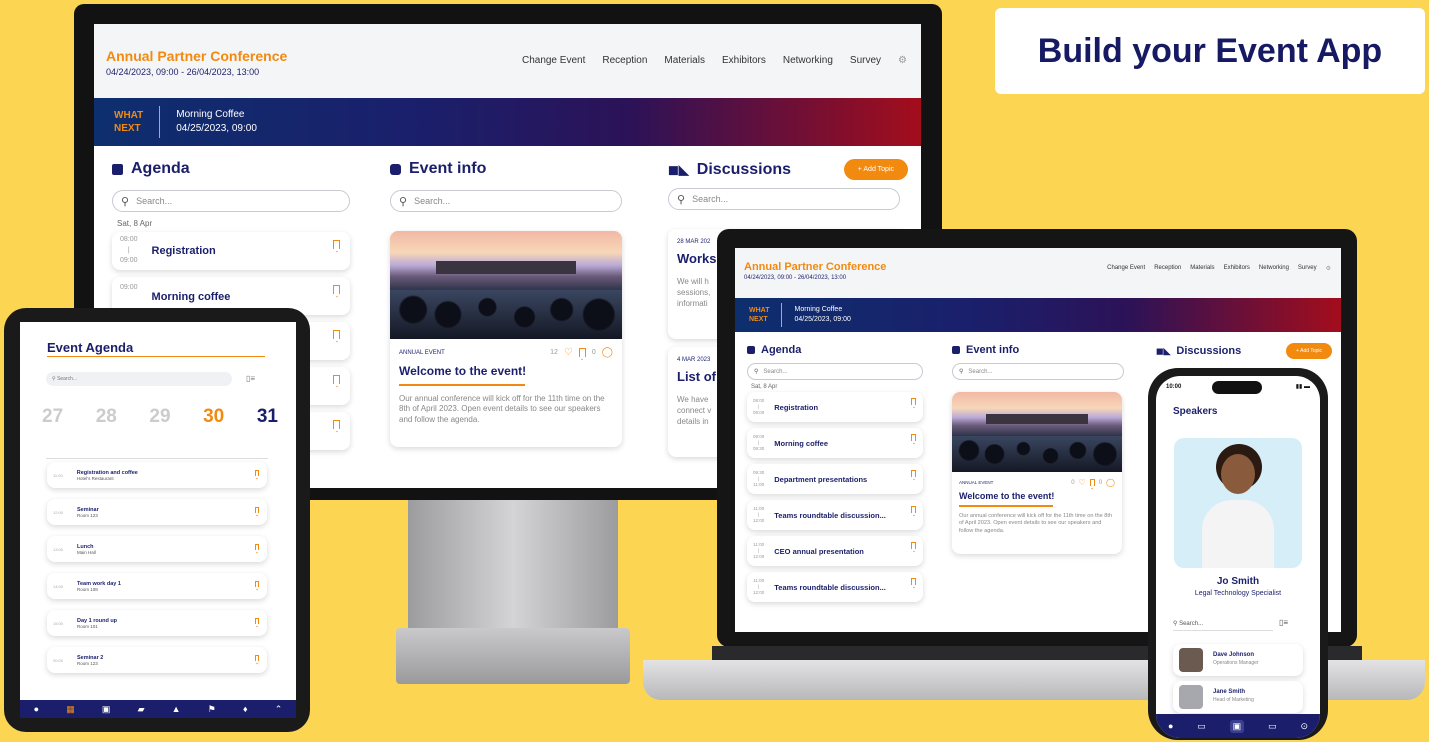  What do you see at coordinates (267, 417) in the screenshot?
I see `day-tab: 31` at bounding box center [267, 417].